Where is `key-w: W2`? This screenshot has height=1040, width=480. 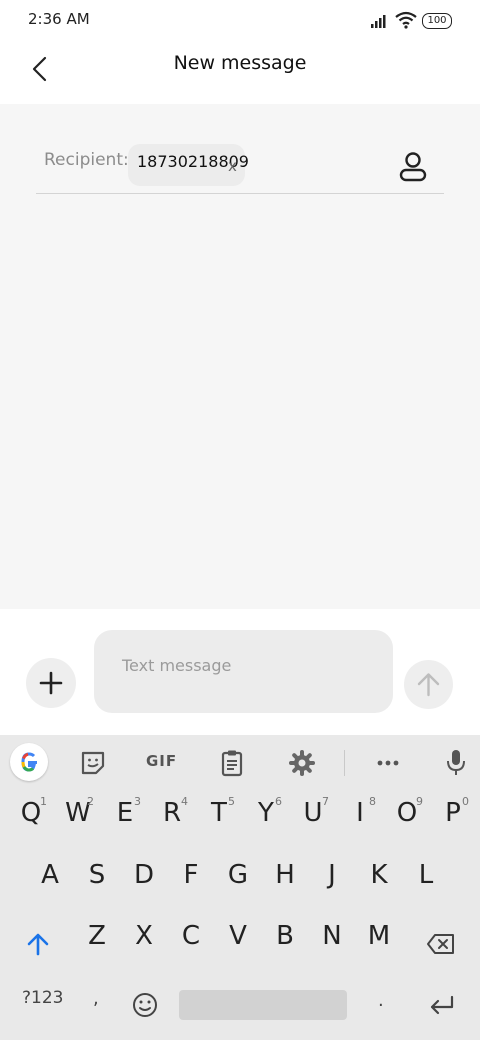 key-w: W2 is located at coordinates (78, 813).